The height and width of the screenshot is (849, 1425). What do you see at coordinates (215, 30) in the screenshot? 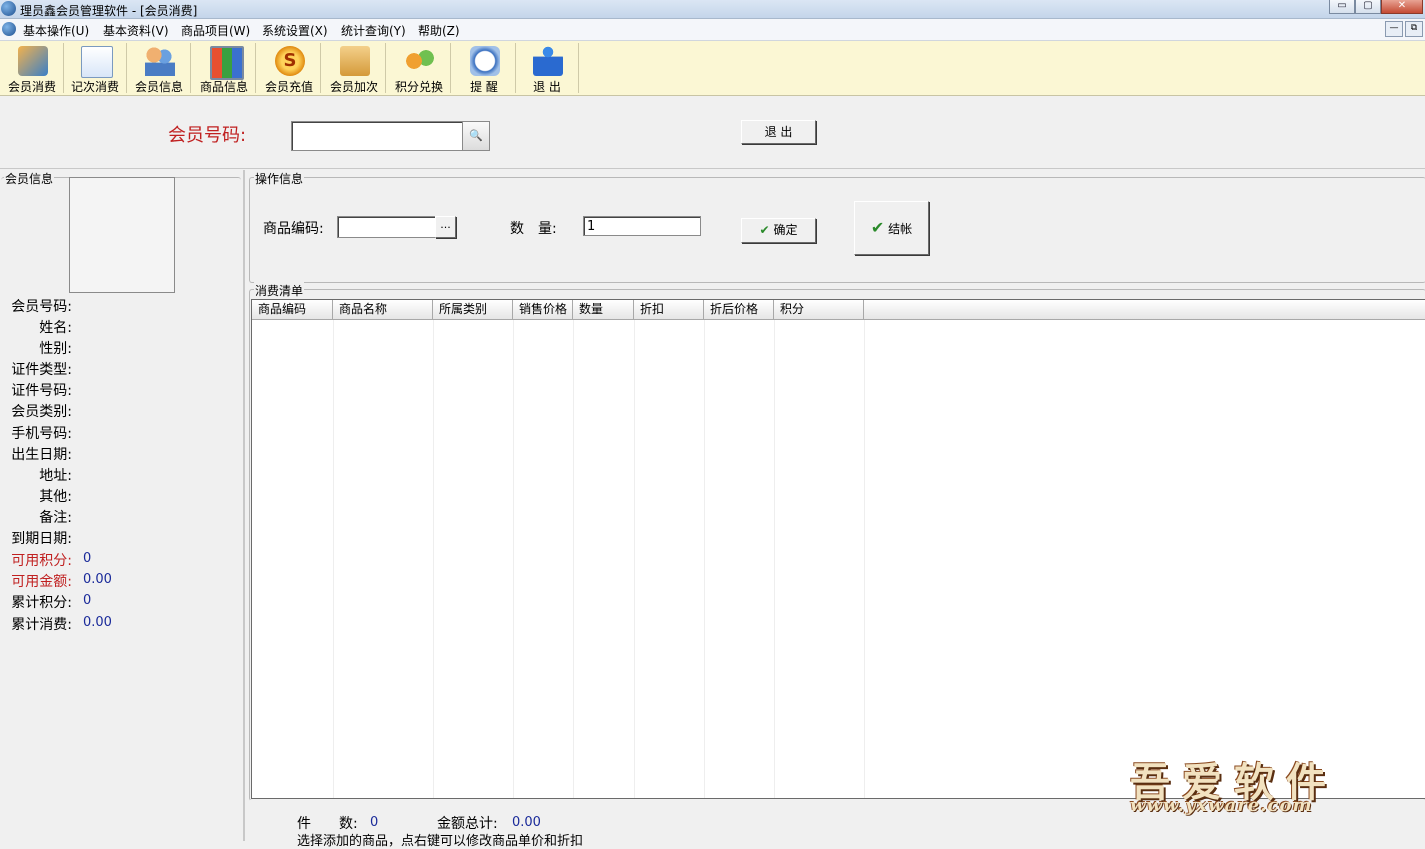
I see `menu-product-items: 商品项目(W)` at bounding box center [215, 30].